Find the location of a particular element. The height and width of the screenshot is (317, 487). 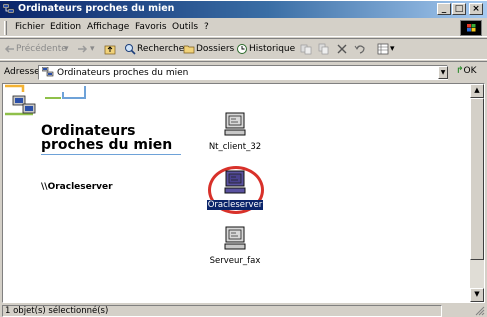

panel-server-name: \\Oracleserver is located at coordinates (77, 187).